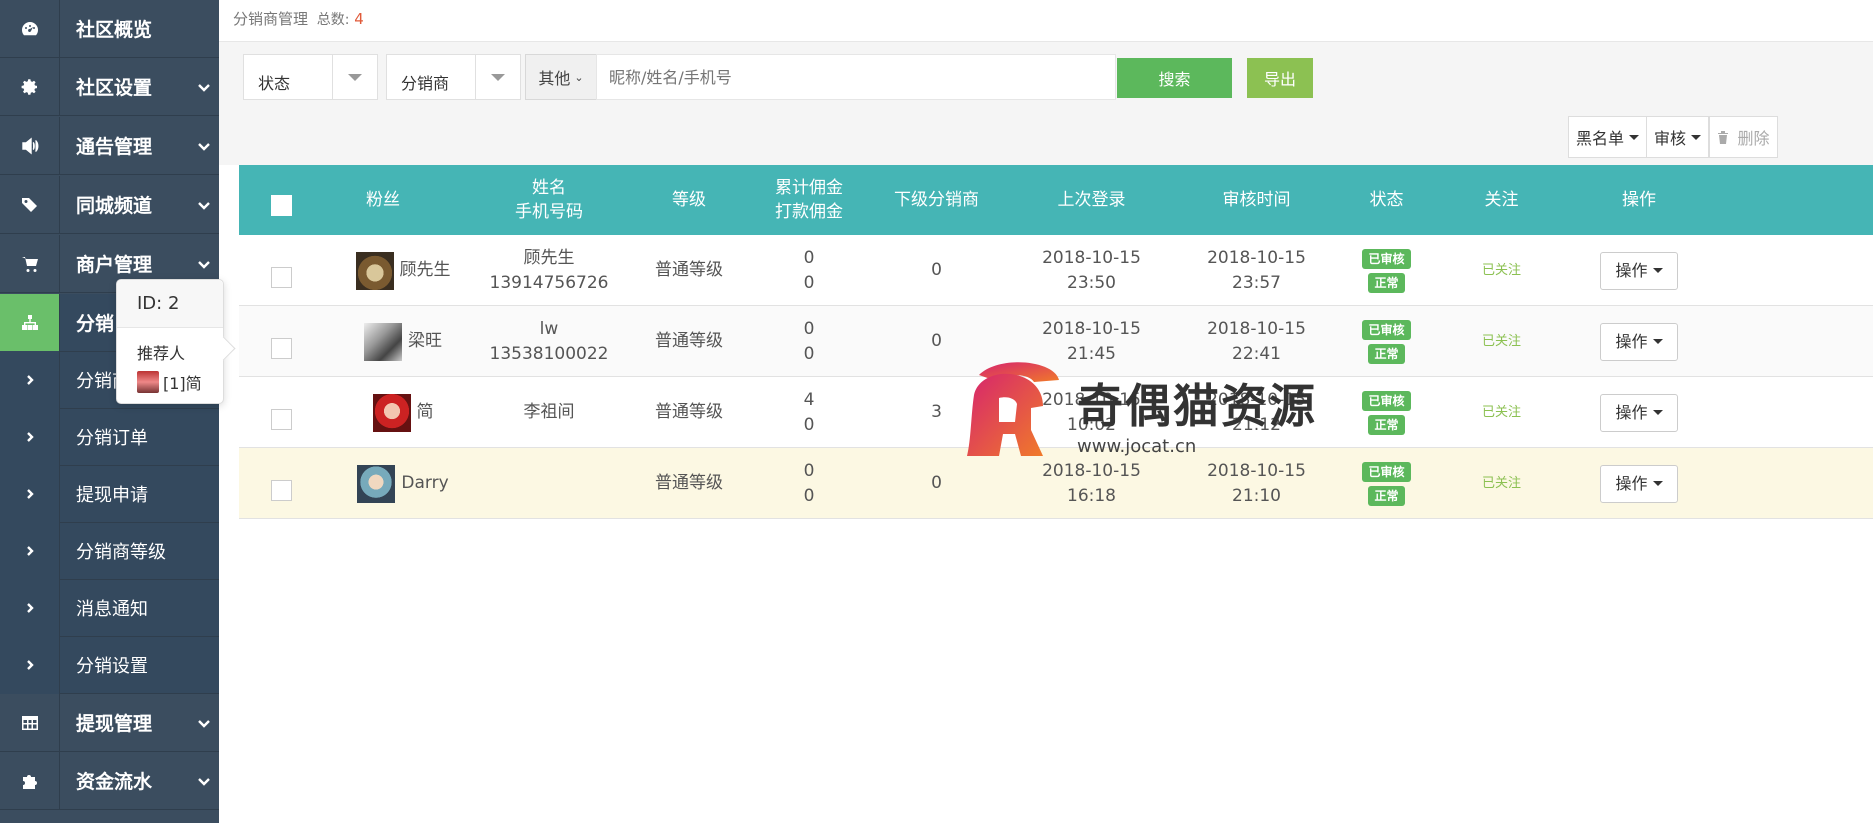 The image size is (1873, 823). Describe the element at coordinates (561, 77) in the screenshot. I see `other-dropdown-button: 其他 ⌄` at that location.